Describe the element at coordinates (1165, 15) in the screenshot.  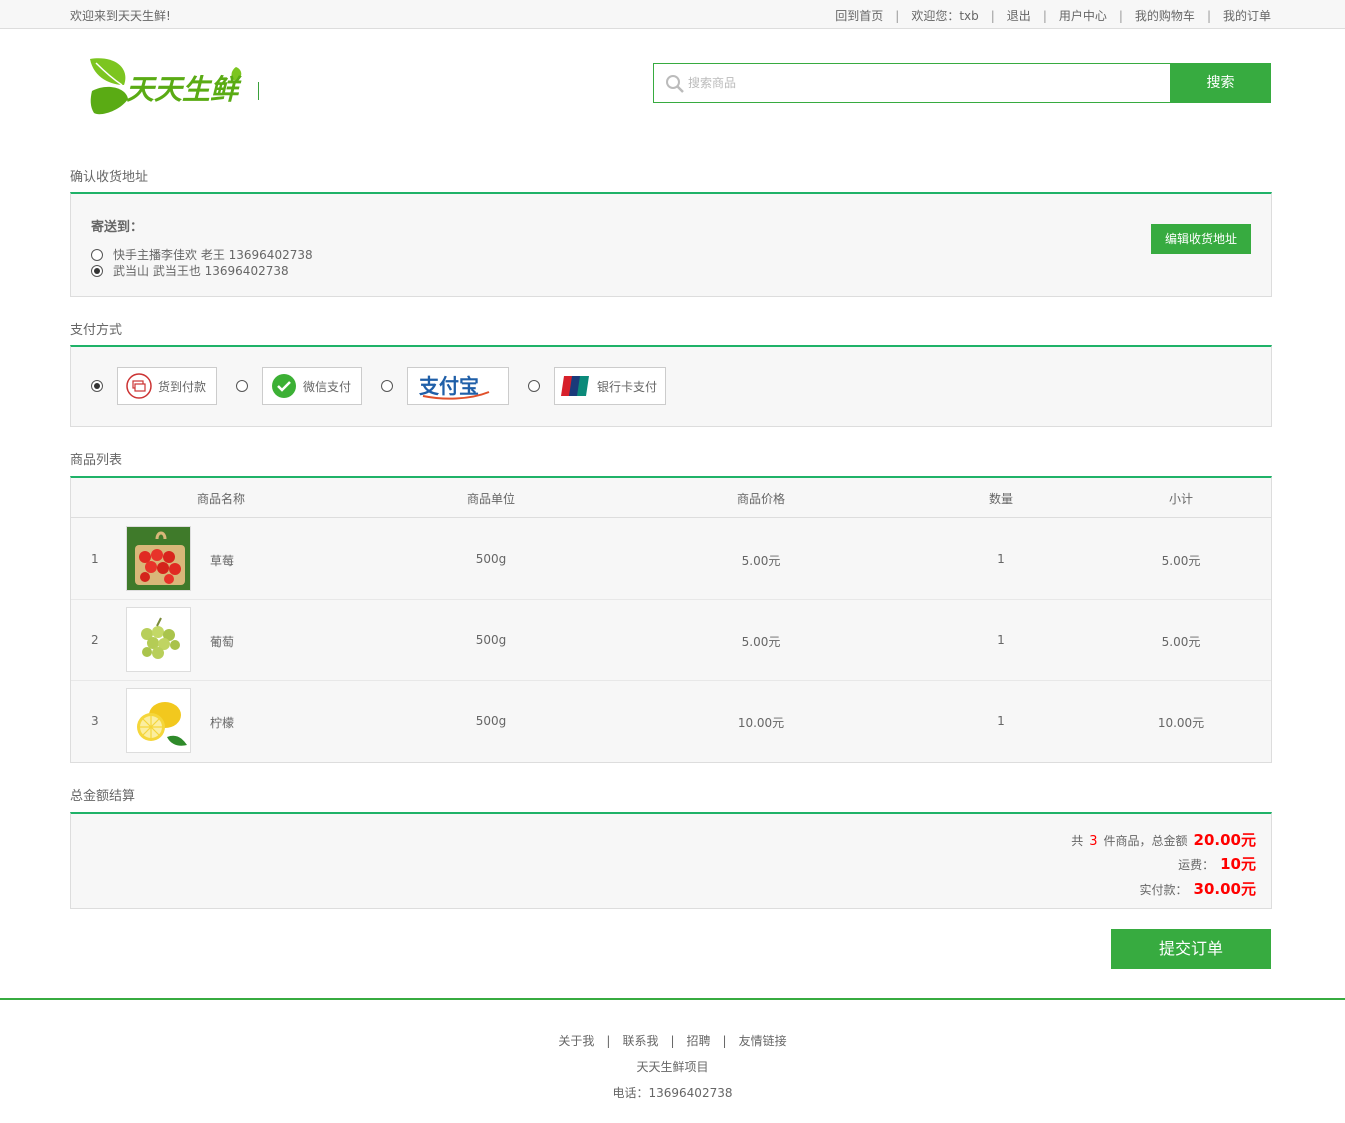
I see `cart-link: 我的购物车` at that location.